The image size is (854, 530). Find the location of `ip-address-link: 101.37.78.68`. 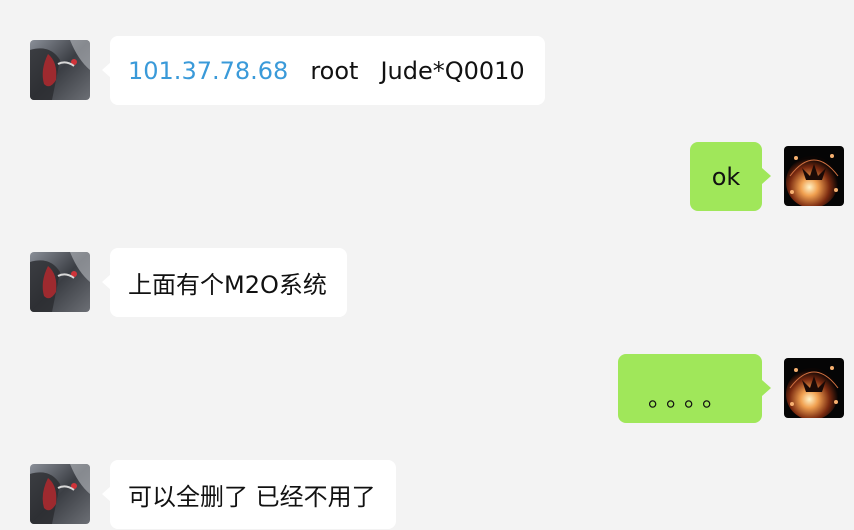

ip-address-link: 101.37.78.68 is located at coordinates (208, 71).